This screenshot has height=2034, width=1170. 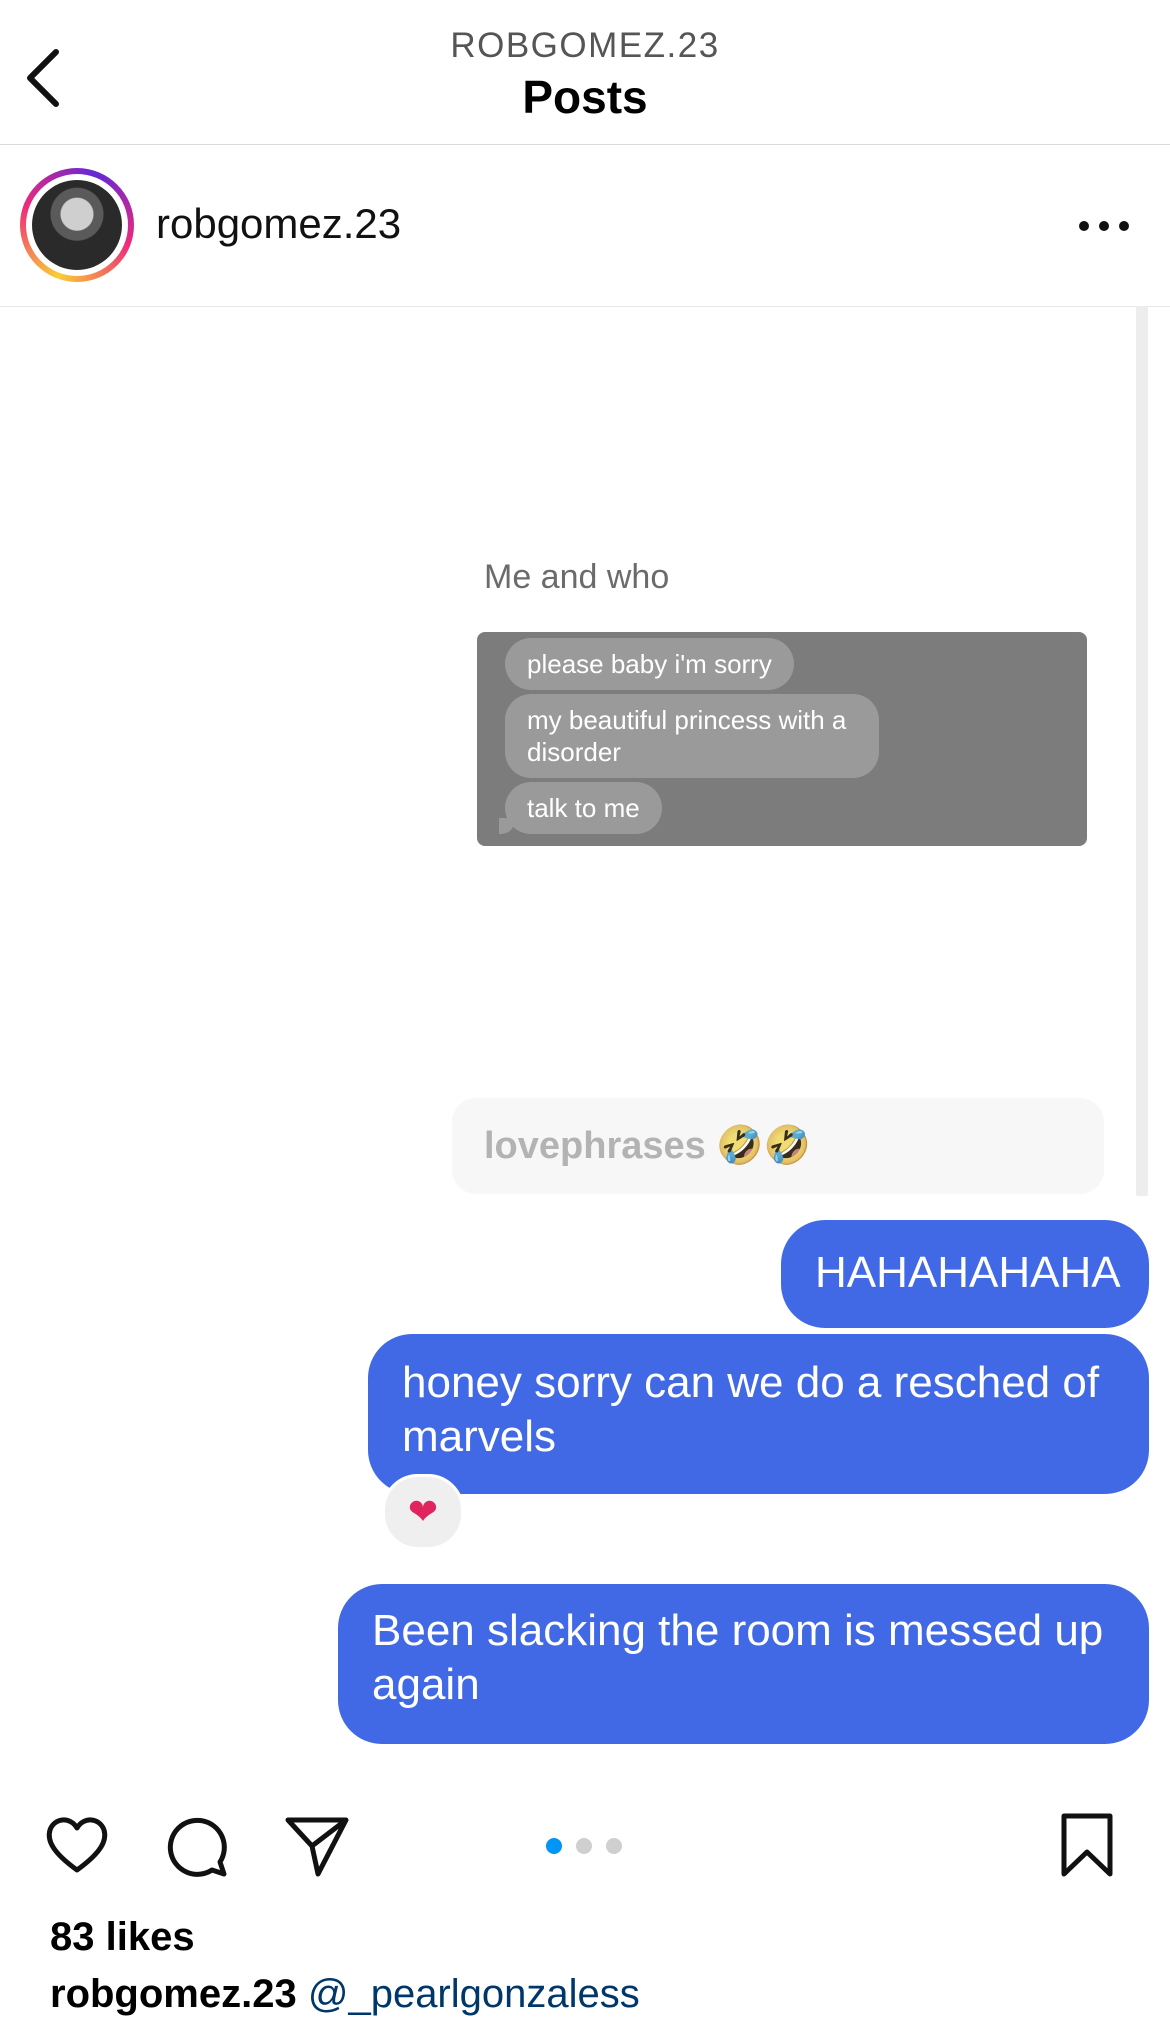 I want to click on bookmark-icon, so click(x=1087, y=1845).